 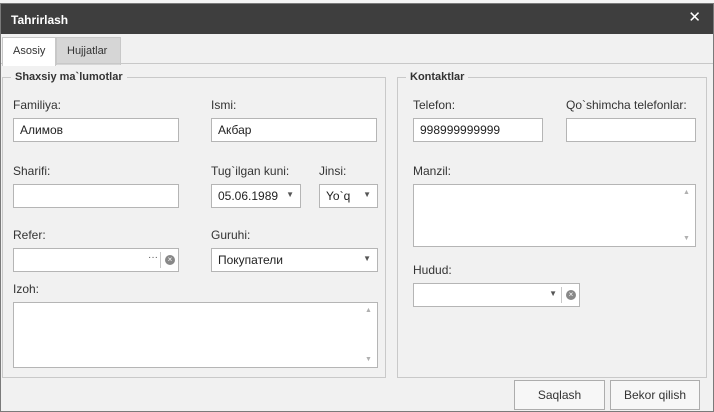 What do you see at coordinates (250, 260) in the screenshot?
I see `group-value: Покупатели` at bounding box center [250, 260].